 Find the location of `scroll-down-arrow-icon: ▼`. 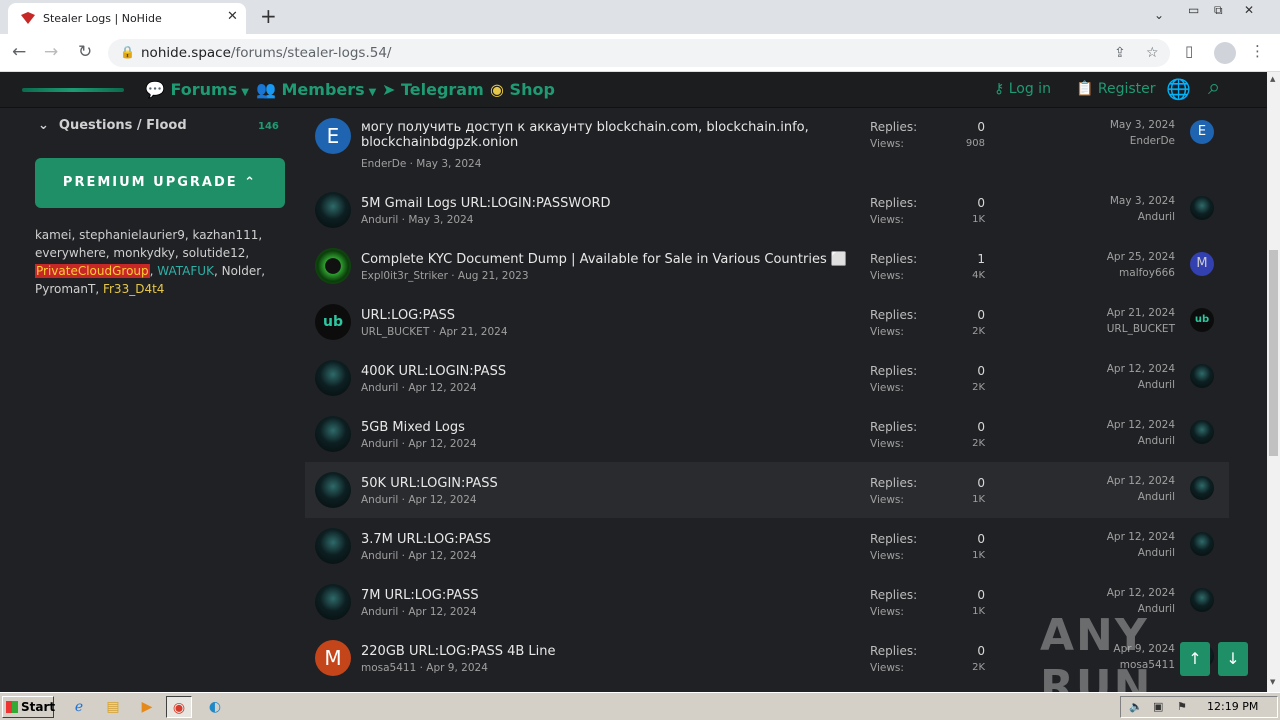

scroll-down-arrow-icon: ▼ is located at coordinates (1272, 682).